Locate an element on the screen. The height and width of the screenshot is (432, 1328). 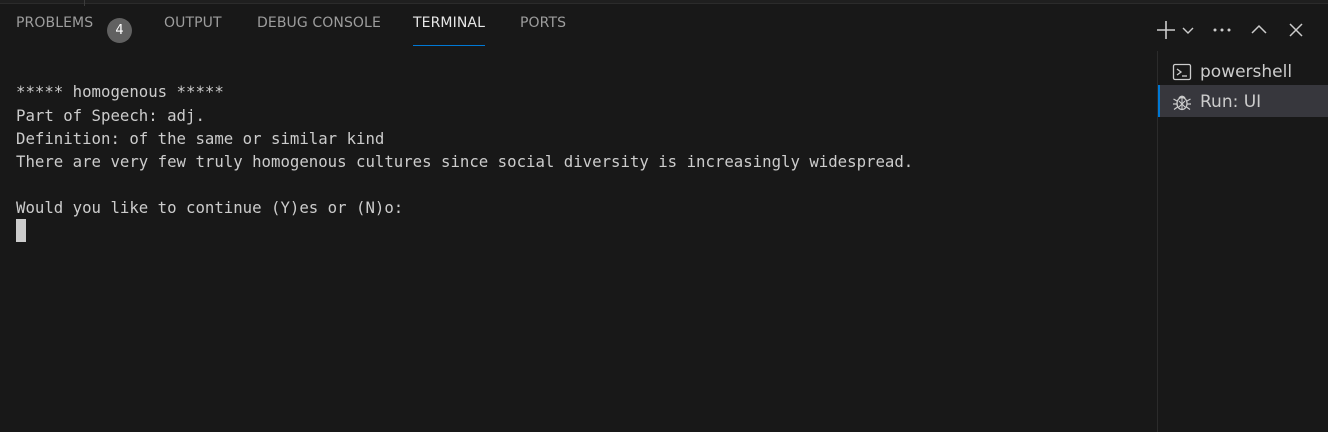
terminal-item-run-ui: Run: UI is located at coordinates (1243, 101).